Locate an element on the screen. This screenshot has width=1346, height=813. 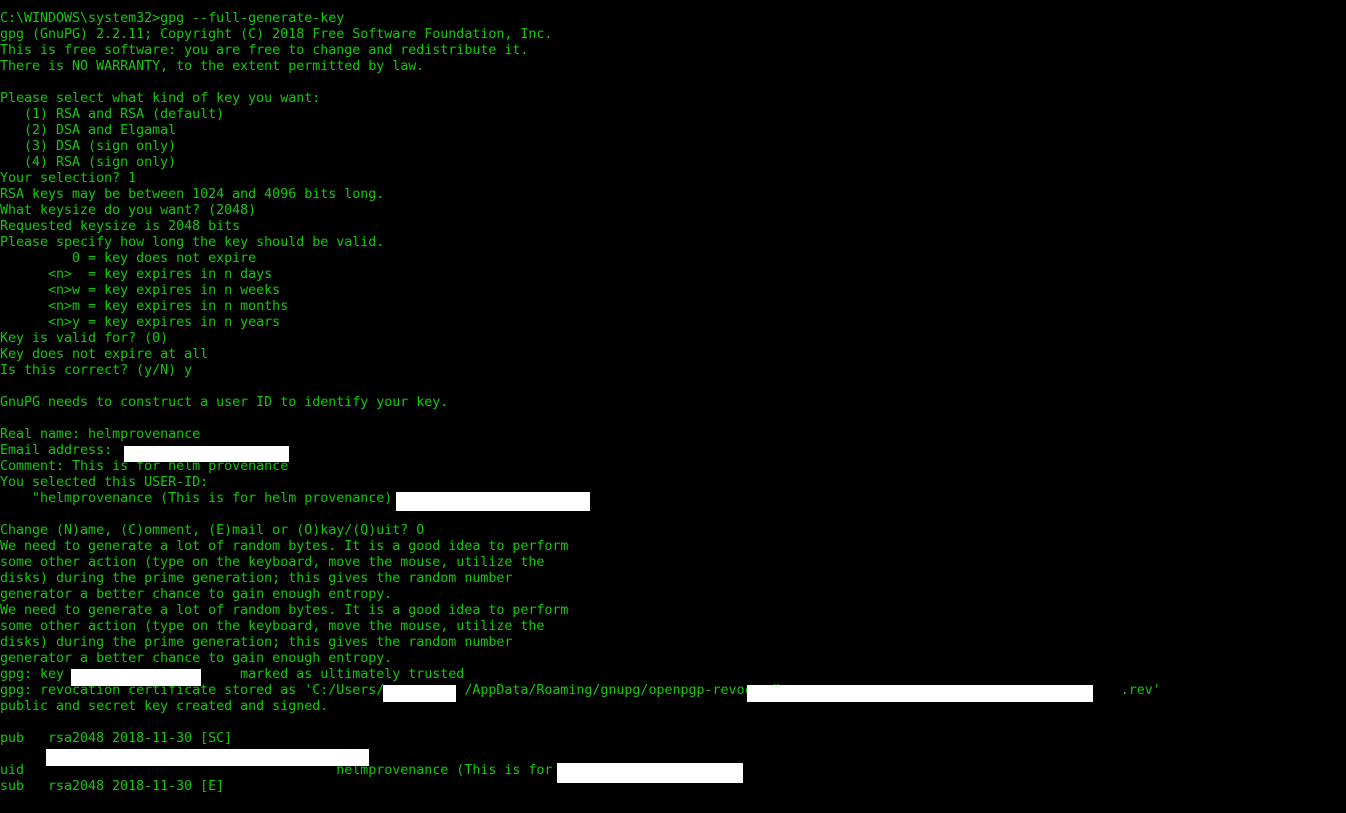
terminal-line-valid-for: Key is valid for? (0) is located at coordinates (84, 338).